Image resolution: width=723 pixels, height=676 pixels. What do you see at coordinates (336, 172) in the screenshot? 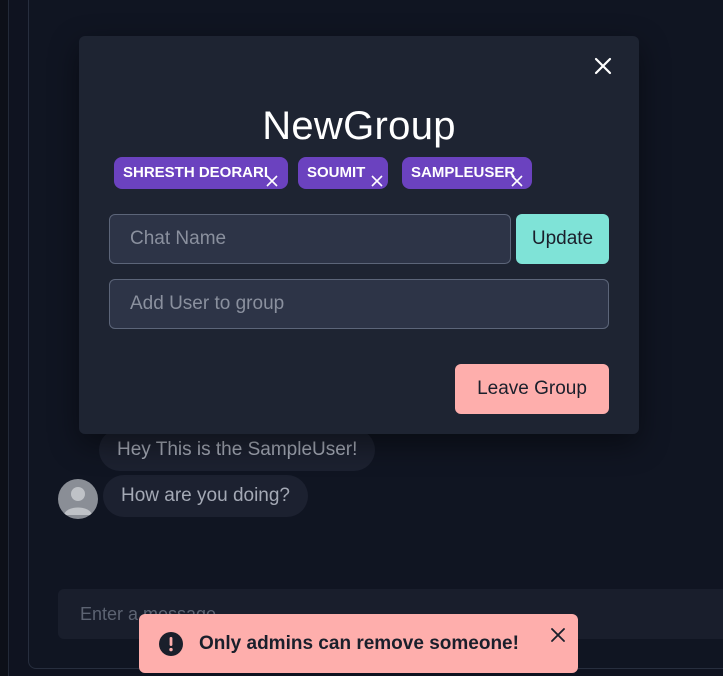
I see `member-chip-label: SOUMIT` at bounding box center [336, 172].